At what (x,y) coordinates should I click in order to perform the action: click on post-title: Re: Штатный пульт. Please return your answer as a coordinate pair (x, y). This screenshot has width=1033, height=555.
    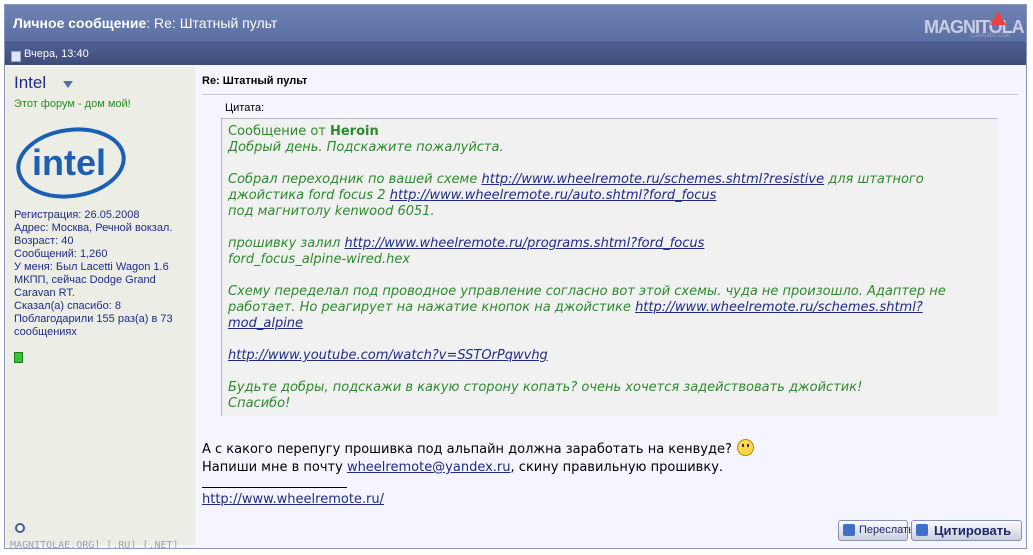
    Looking at the image, I should click on (255, 81).